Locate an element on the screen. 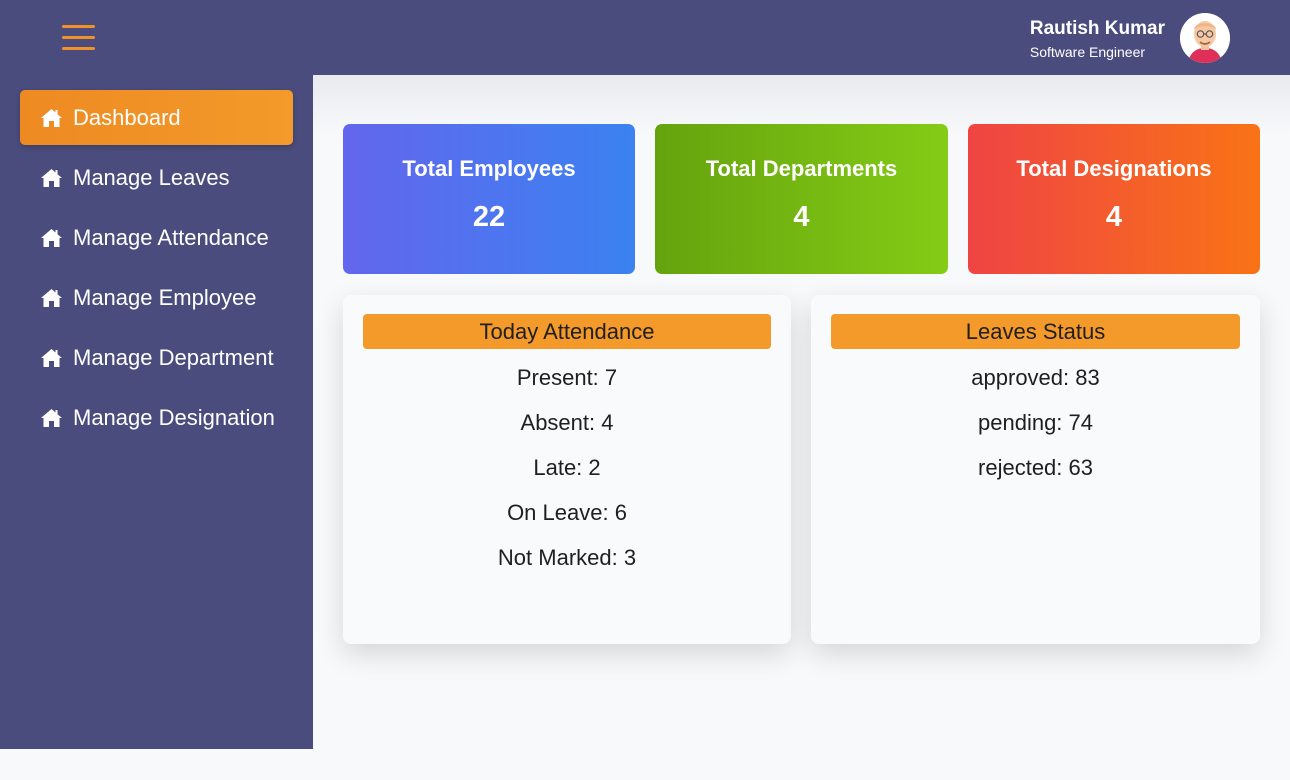 This screenshot has height=780, width=1290. stat-title: Total Employees is located at coordinates (489, 168).